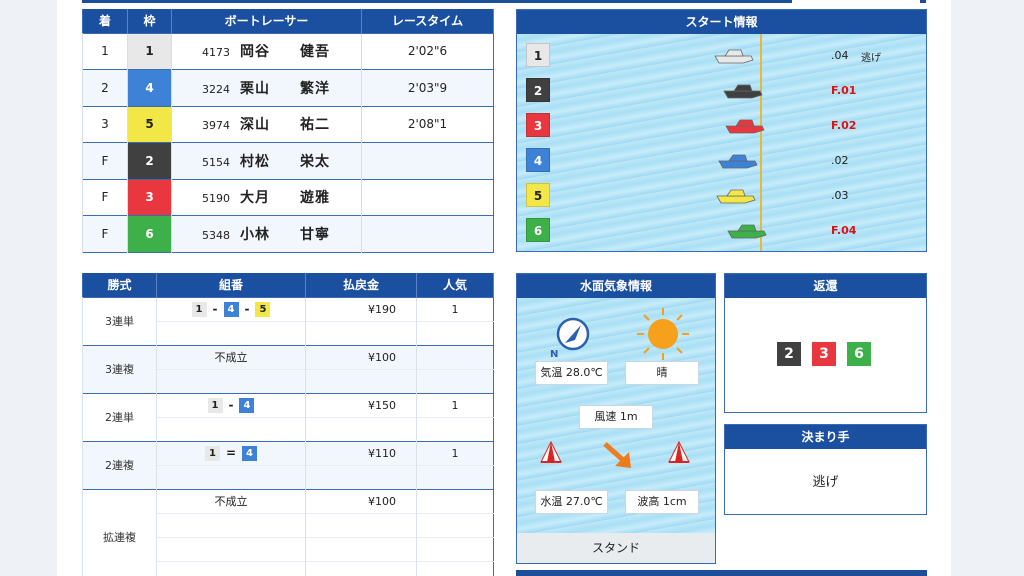 The image size is (1024, 576). Describe the element at coordinates (427, 21) in the screenshot. I see `results-header-time: レースタイム` at that location.